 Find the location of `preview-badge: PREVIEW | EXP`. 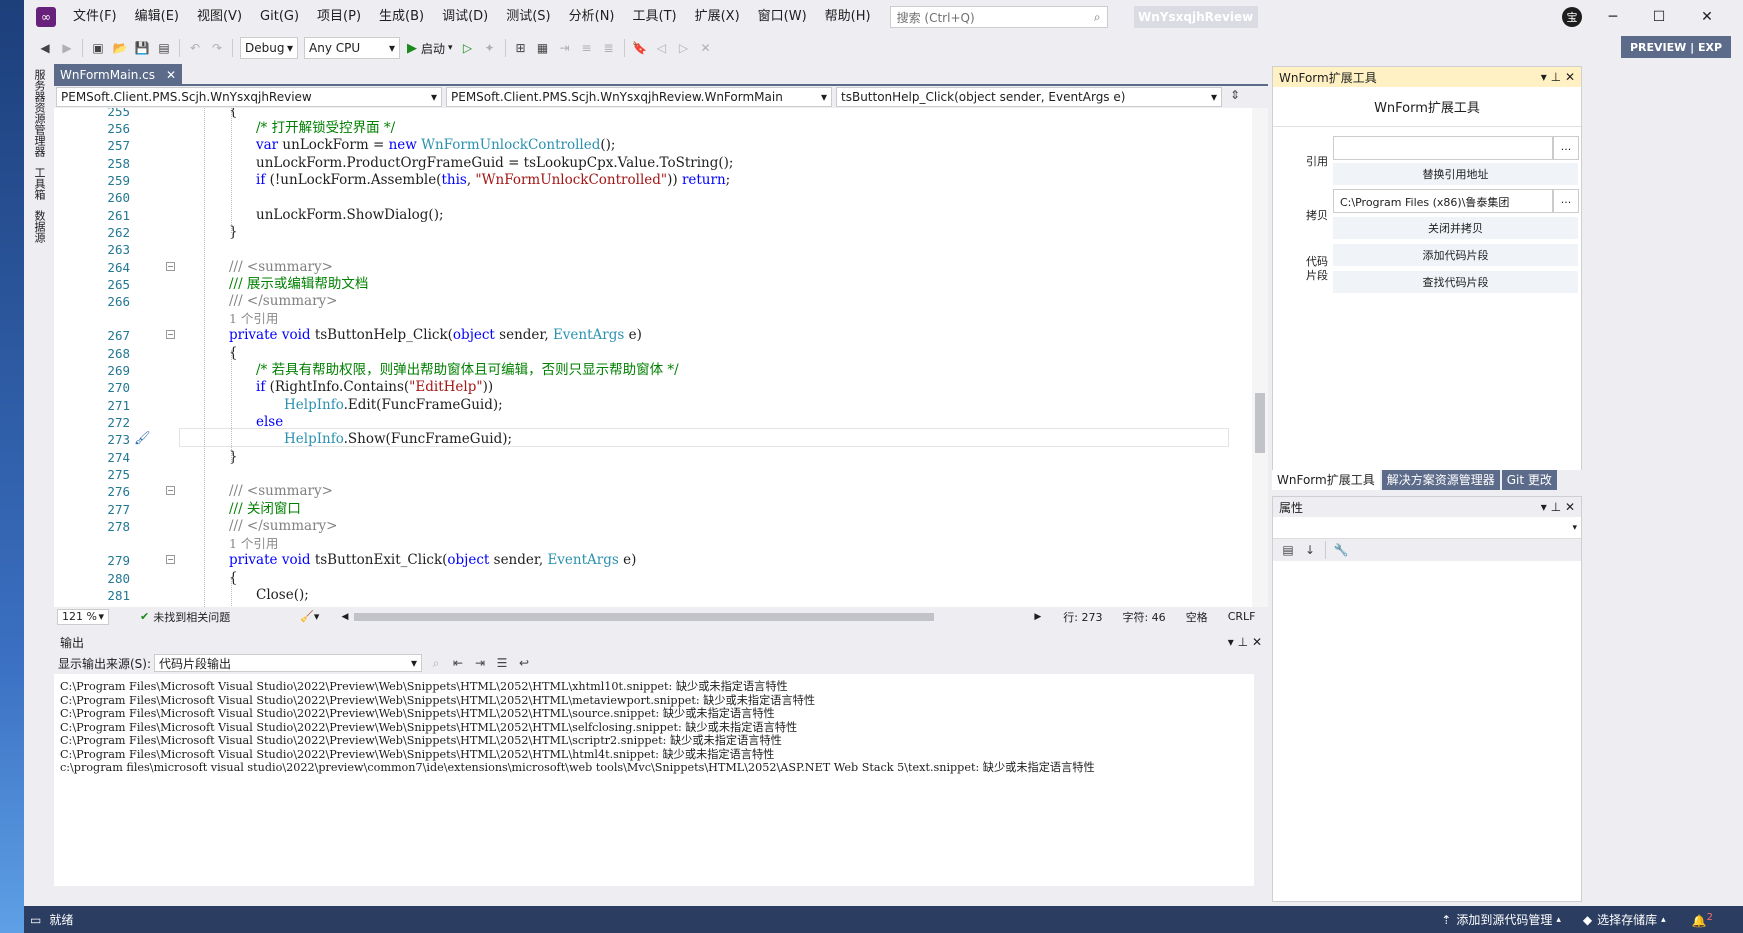

preview-badge: PREVIEW | EXP is located at coordinates (1676, 47).